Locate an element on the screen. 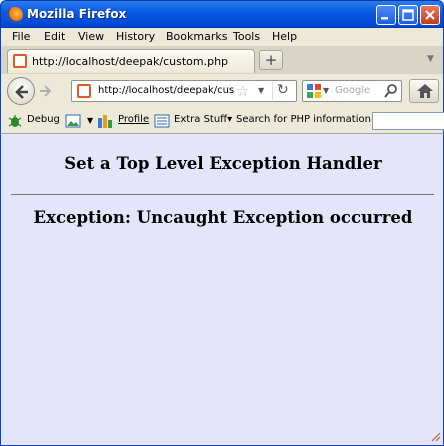 Image resolution: width=444 pixels, height=446 pixels. exception-message: Exception: Uncaught Exception occurred is located at coordinates (223, 217).